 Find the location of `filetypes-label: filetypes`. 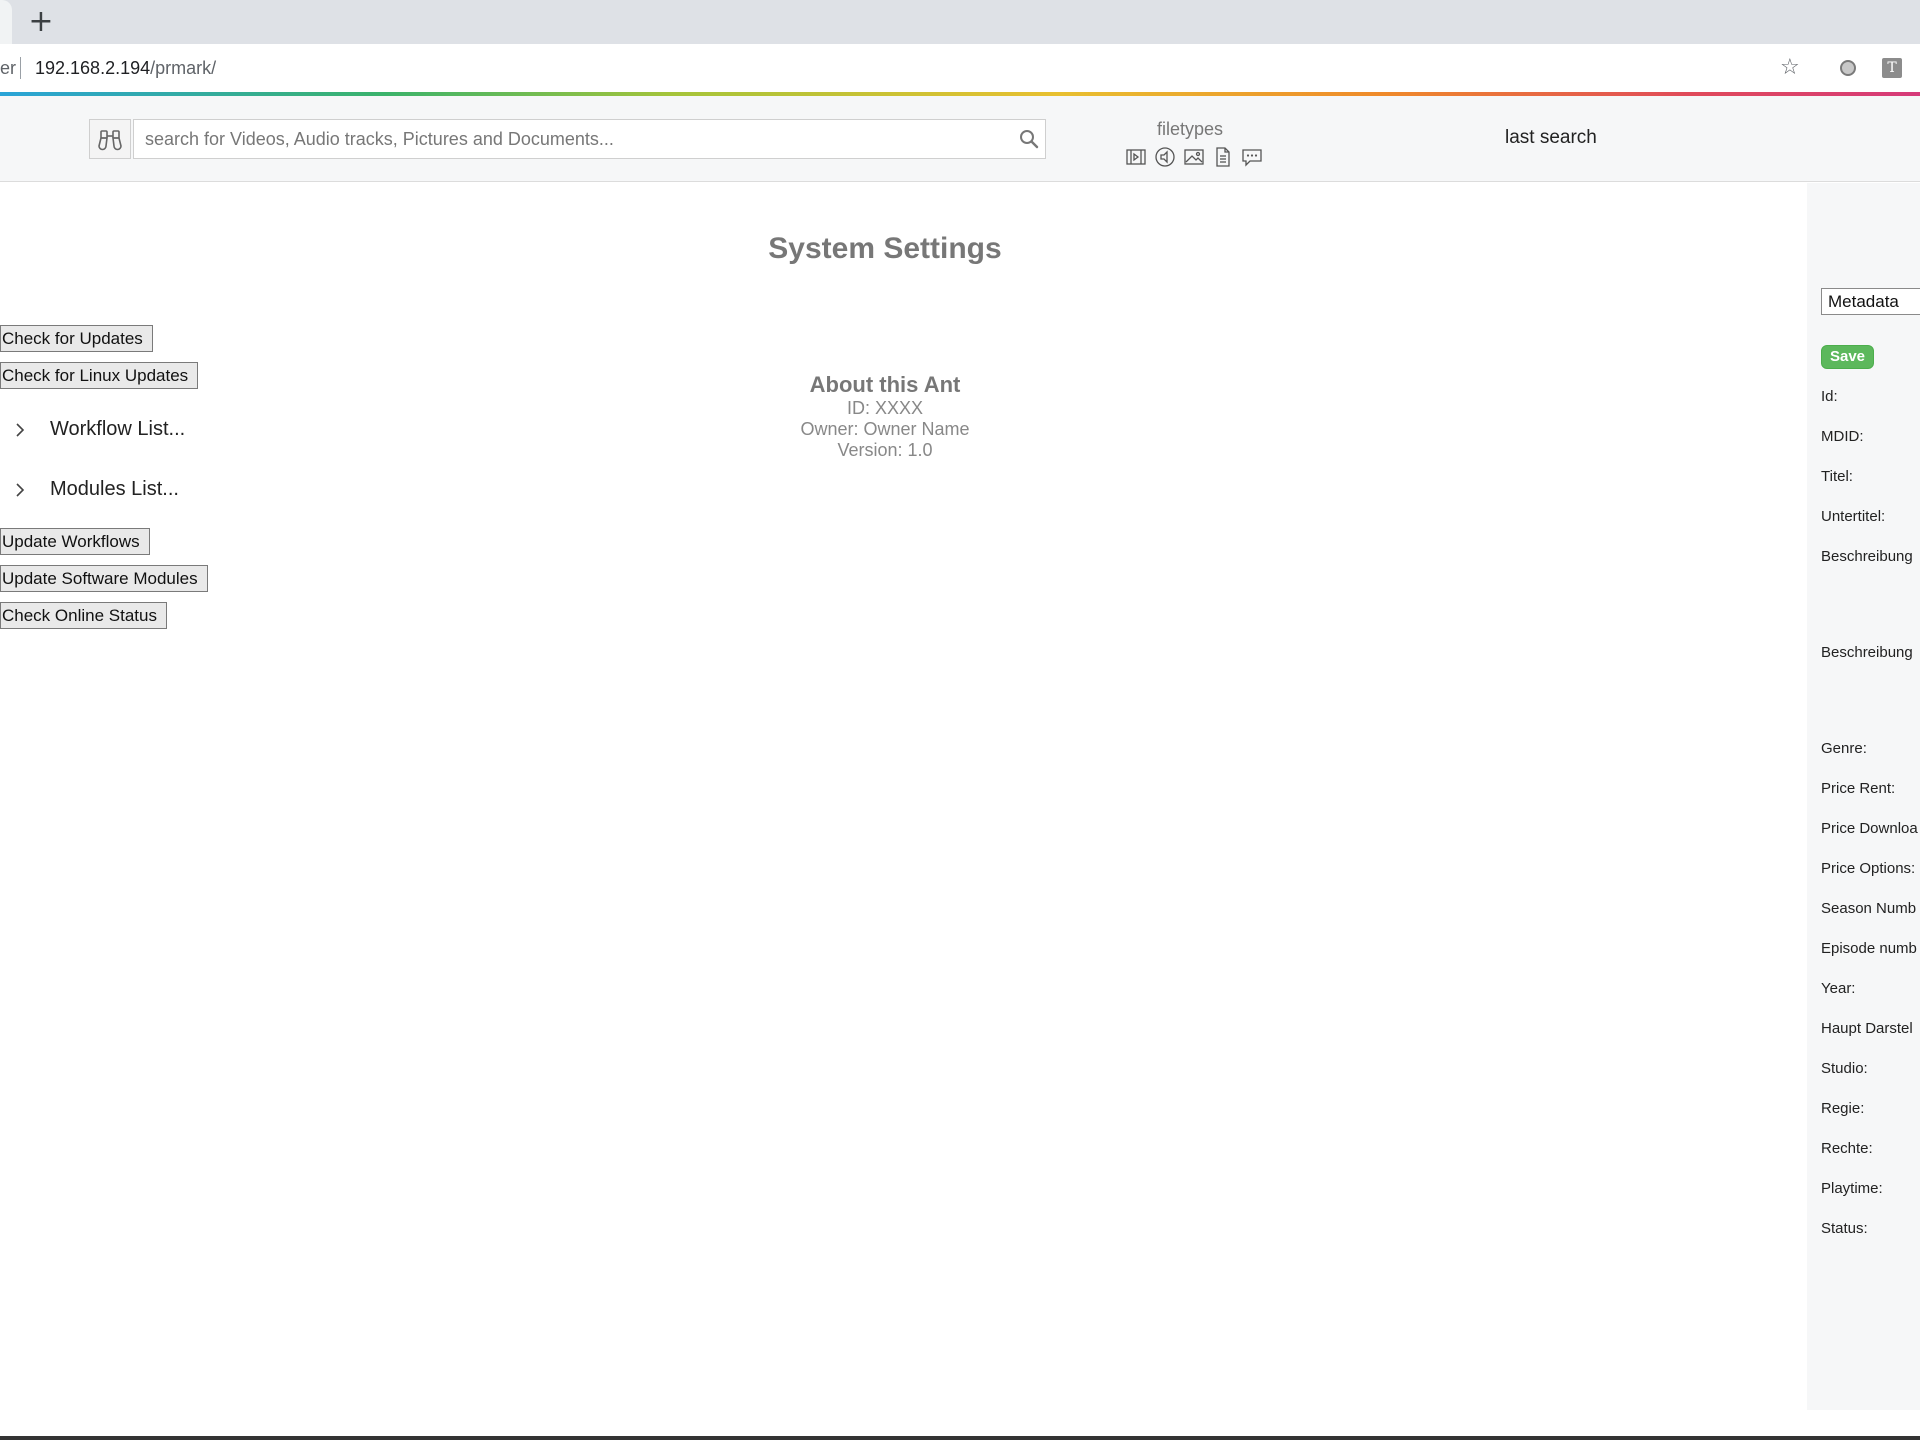

filetypes-label: filetypes is located at coordinates (1190, 129).